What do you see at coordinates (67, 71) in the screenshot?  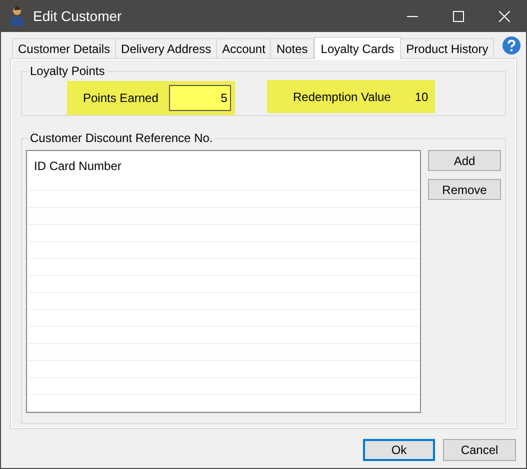 I see `group-title: Loyalty Points` at bounding box center [67, 71].